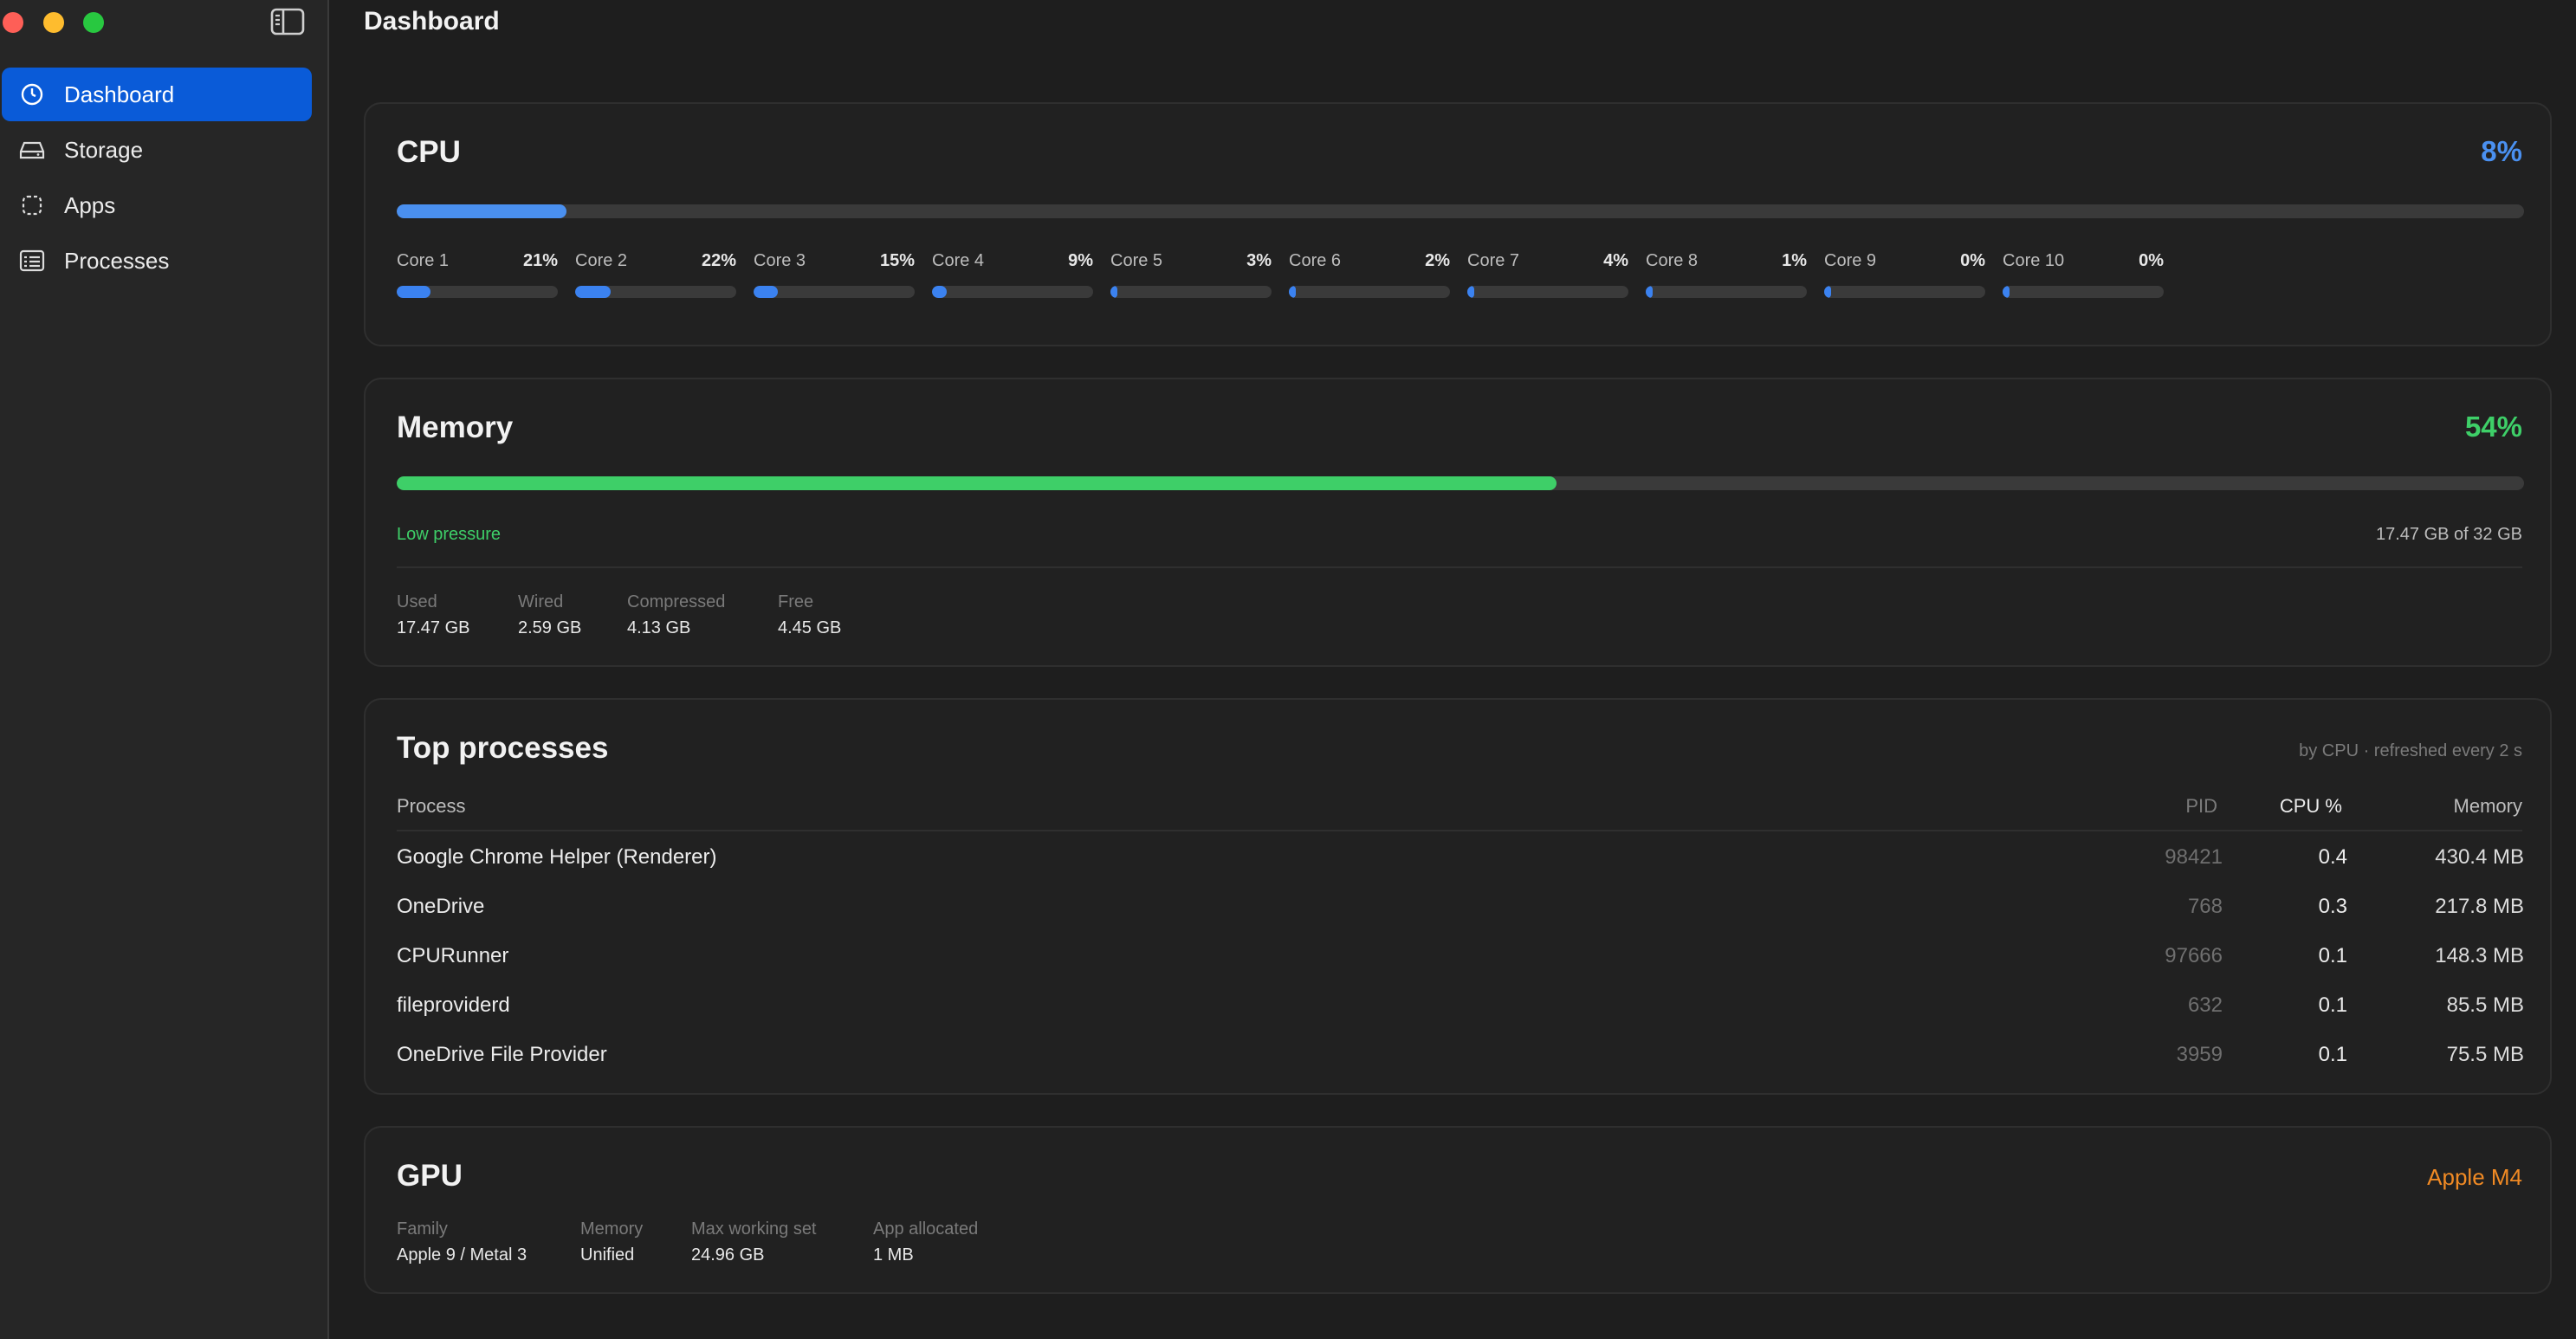 The image size is (2576, 1339). I want to click on process-memory: 217.8 MB, so click(2479, 906).